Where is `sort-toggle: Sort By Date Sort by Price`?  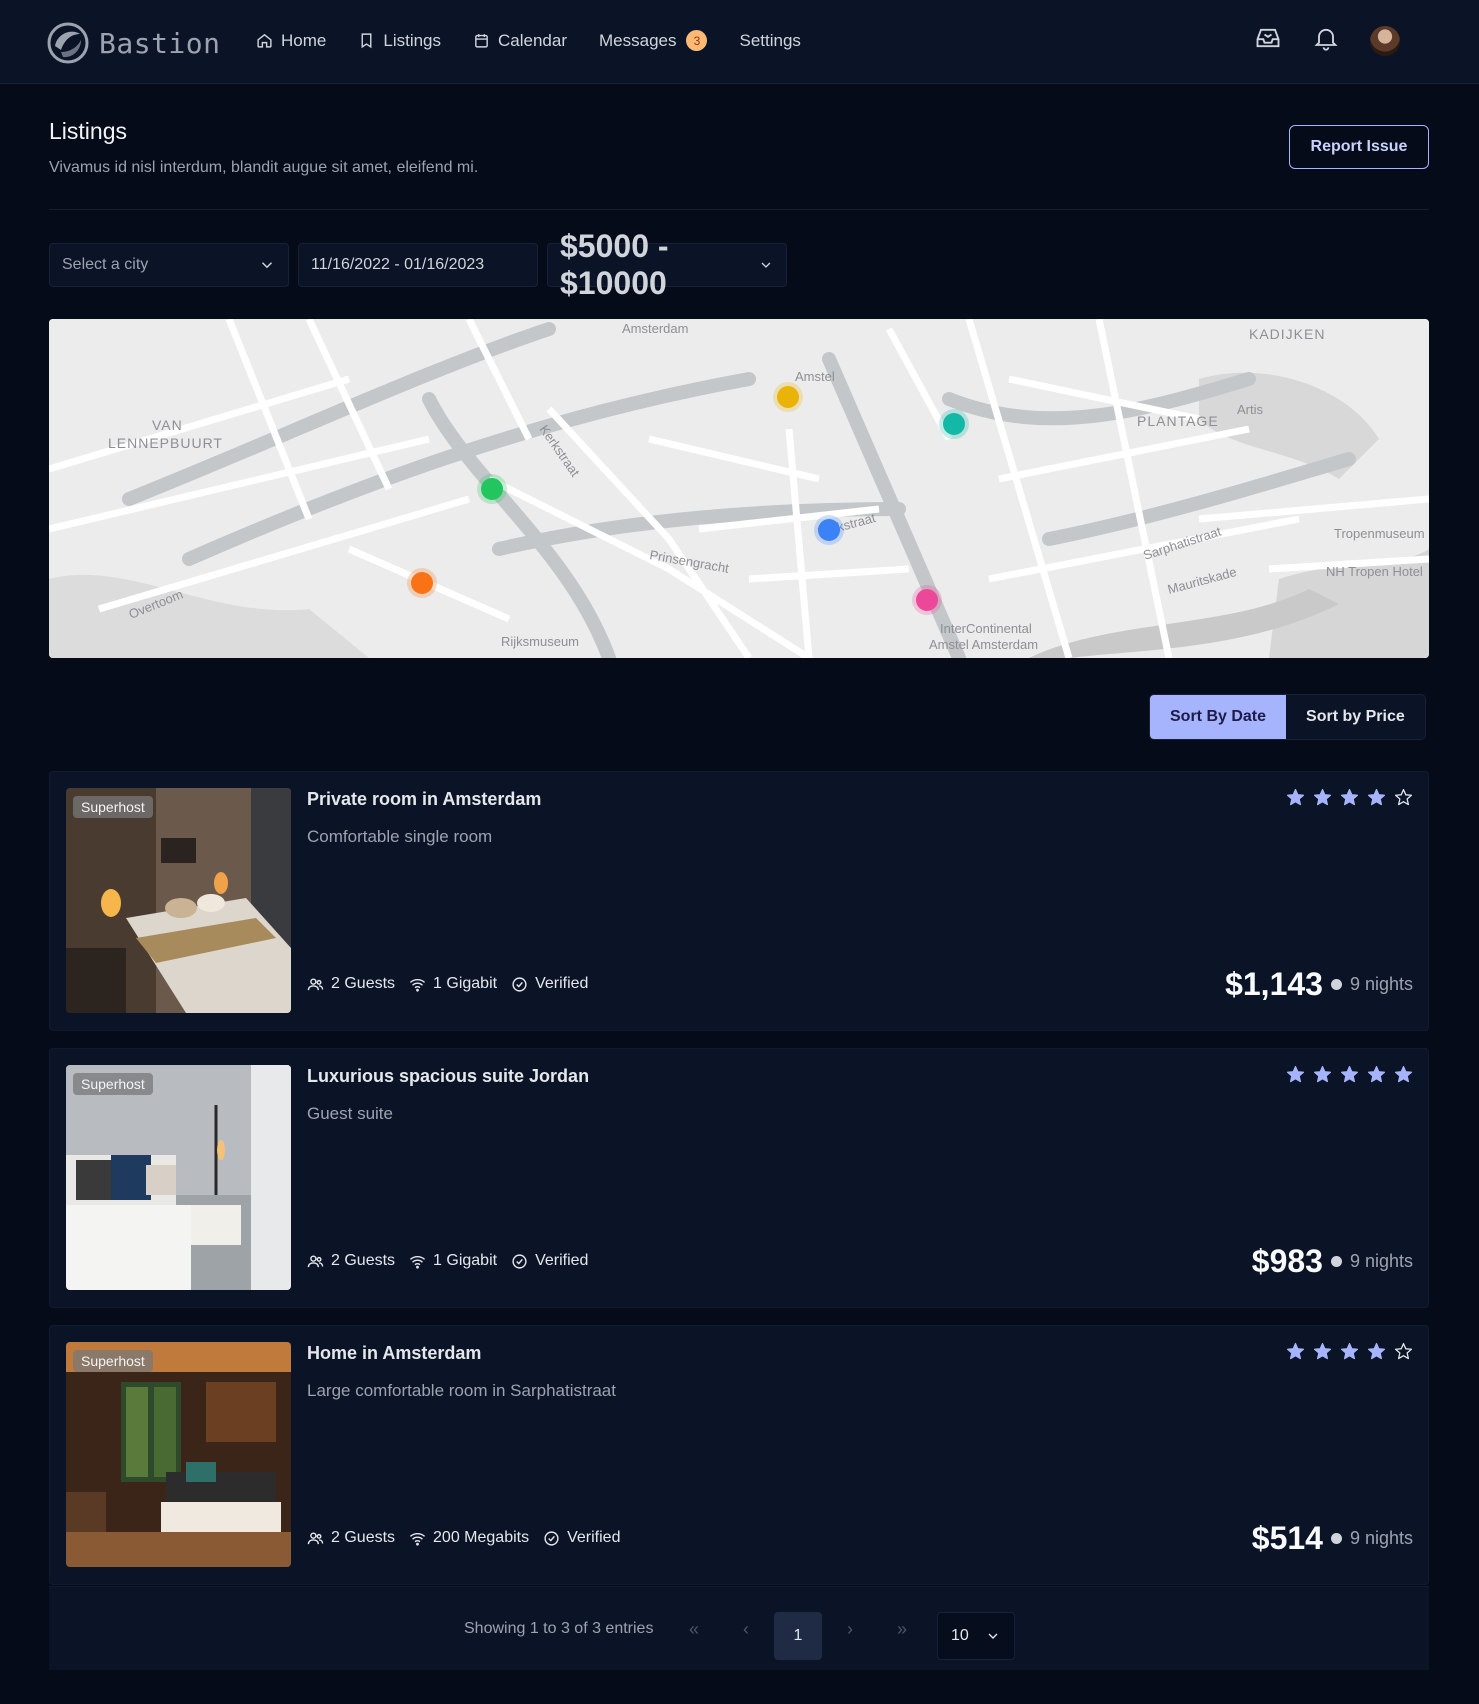 sort-toggle: Sort By Date Sort by Price is located at coordinates (1287, 717).